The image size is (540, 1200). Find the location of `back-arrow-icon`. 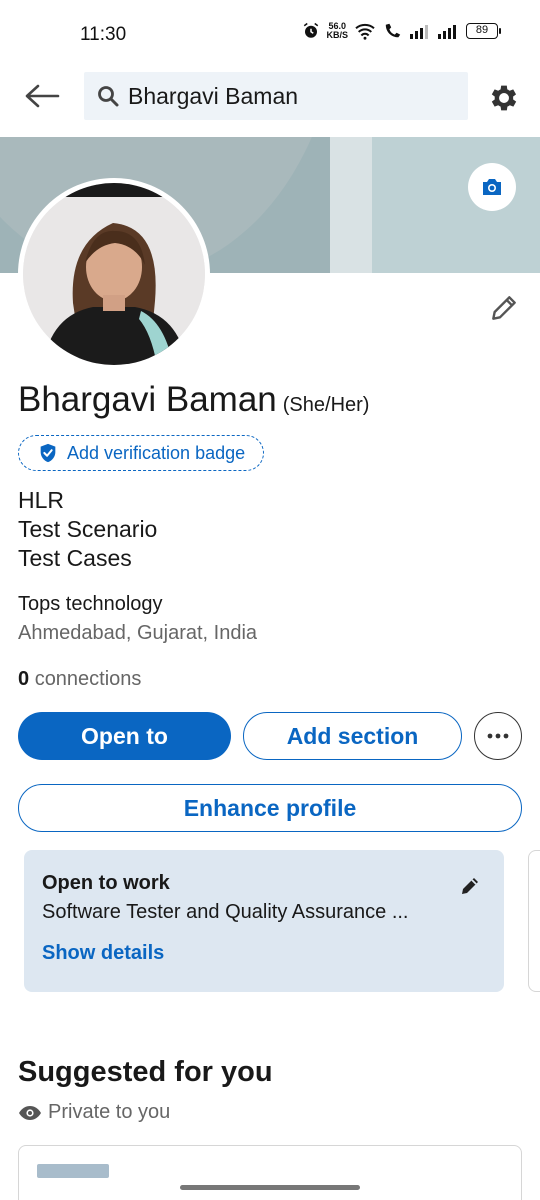

back-arrow-icon is located at coordinates (42, 96).